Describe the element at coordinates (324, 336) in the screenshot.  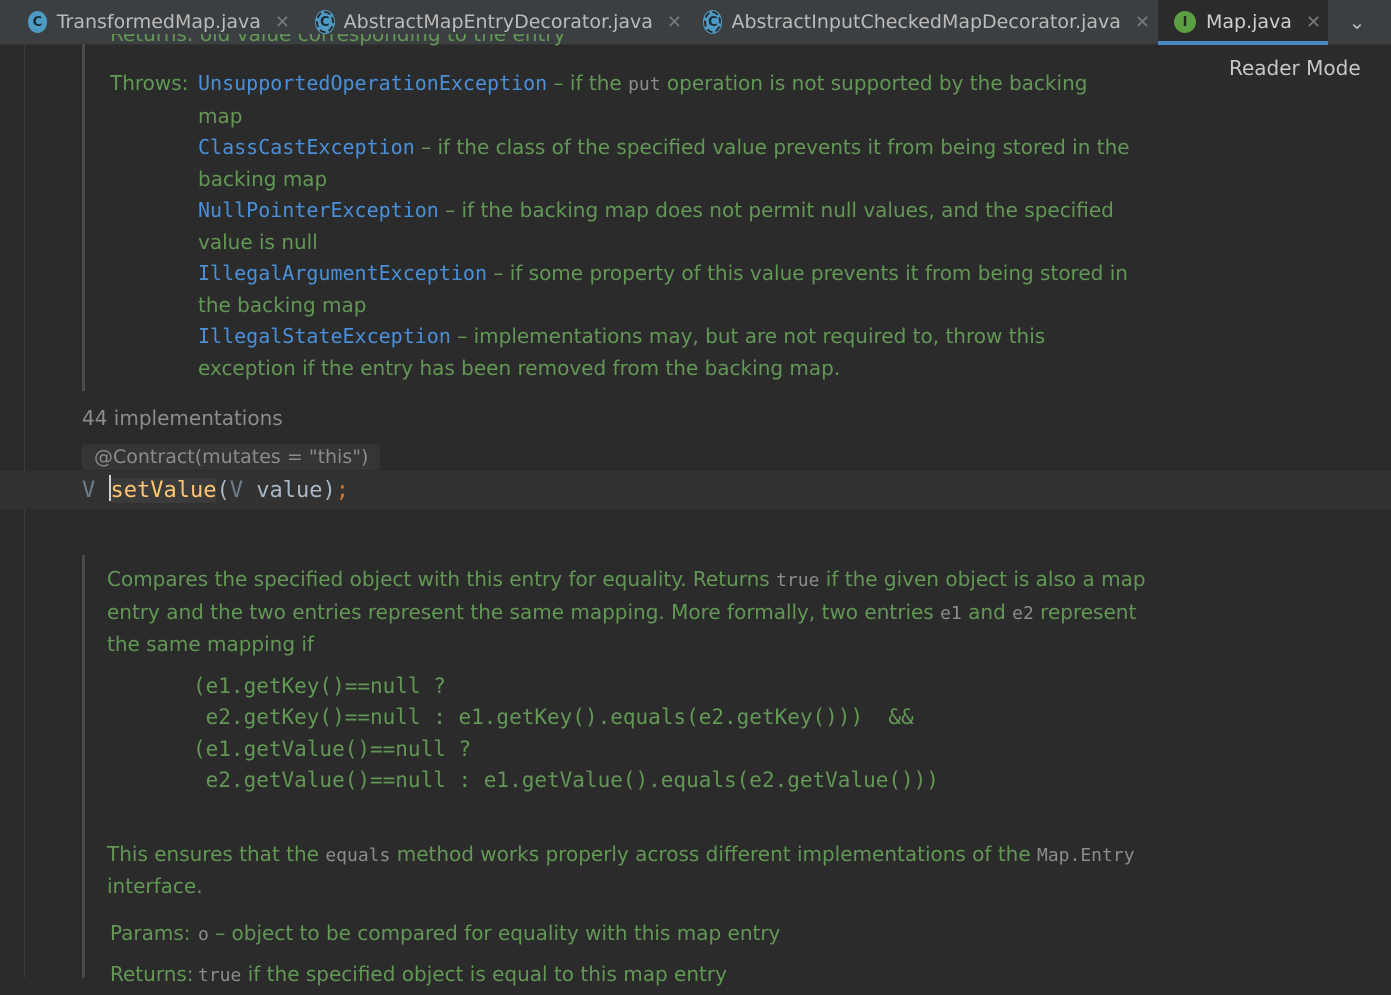
I see `exception-link: IllegalStateException` at that location.